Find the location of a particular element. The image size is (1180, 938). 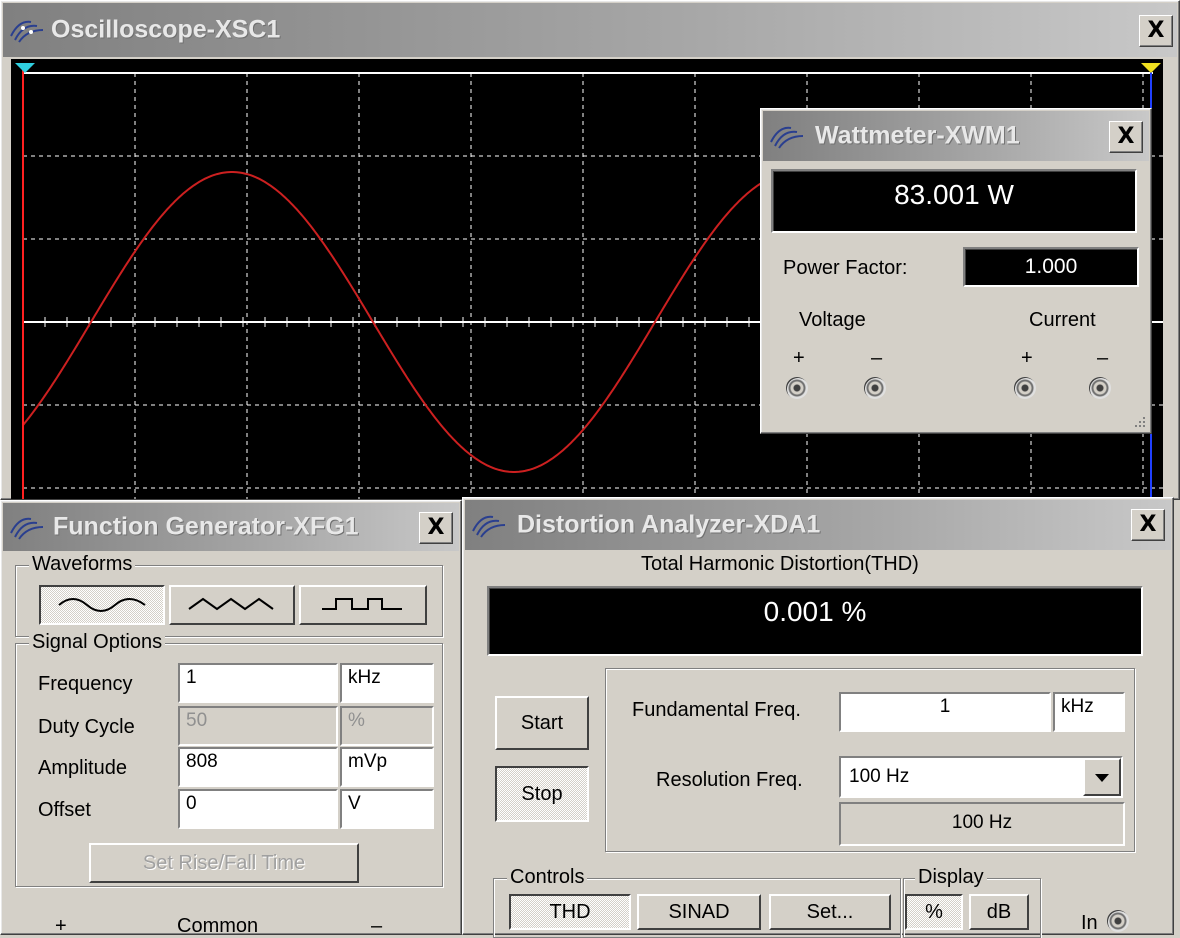

power-factor-display: 1.000 is located at coordinates (1051, 267).